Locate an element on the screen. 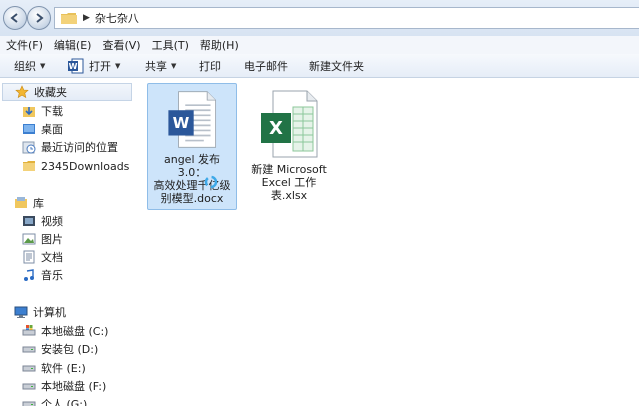 This screenshot has height=406, width=639. nav-item-label: 本地磁盘 (C:) is located at coordinates (75, 331).